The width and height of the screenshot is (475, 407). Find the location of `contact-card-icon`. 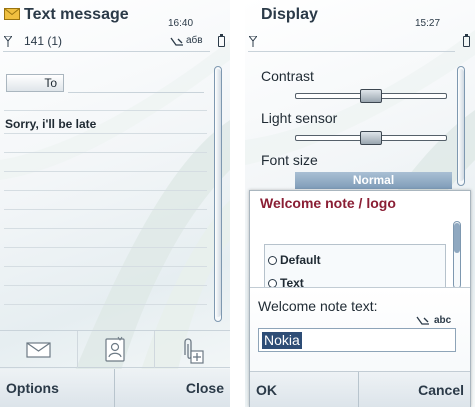

contact-card-icon is located at coordinates (115, 349).